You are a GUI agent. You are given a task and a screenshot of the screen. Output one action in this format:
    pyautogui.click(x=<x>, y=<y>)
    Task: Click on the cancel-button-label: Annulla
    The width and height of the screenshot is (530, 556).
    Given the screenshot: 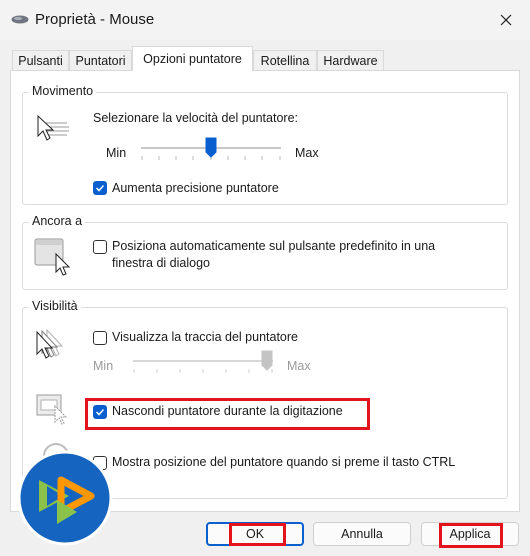 What is the action you would take?
    pyautogui.click(x=362, y=534)
    